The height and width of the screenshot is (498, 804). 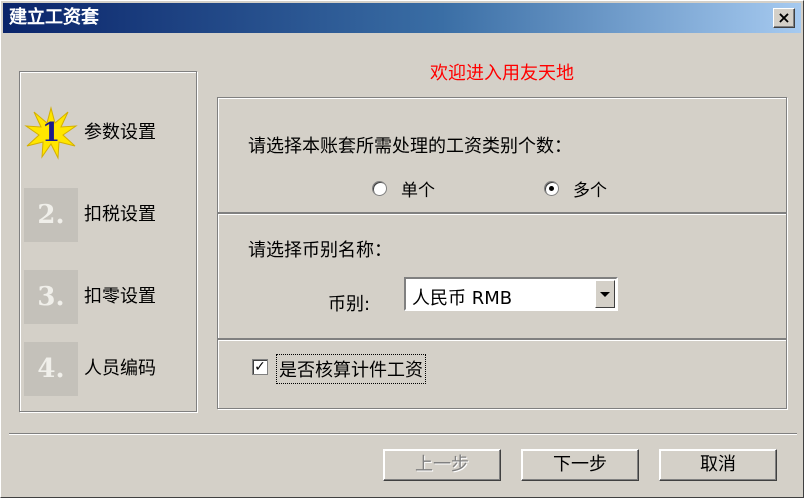 I want to click on currency-select-value: 人民币 RMB, so click(x=462, y=298).